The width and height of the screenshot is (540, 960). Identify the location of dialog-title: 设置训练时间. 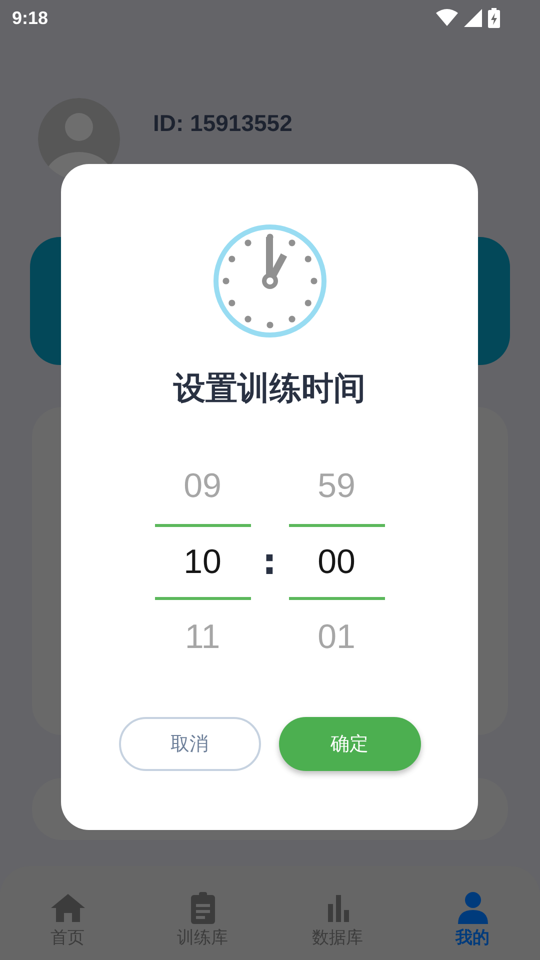
(270, 388).